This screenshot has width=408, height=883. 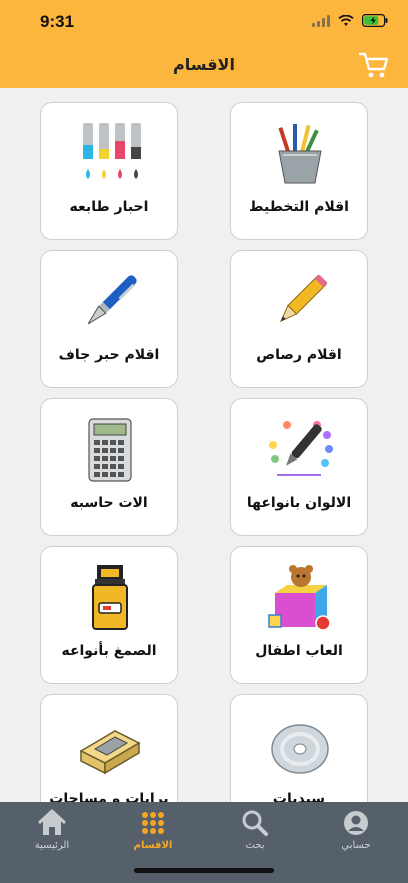 I want to click on category-label: اقلام حبر جاف, so click(x=109, y=355).